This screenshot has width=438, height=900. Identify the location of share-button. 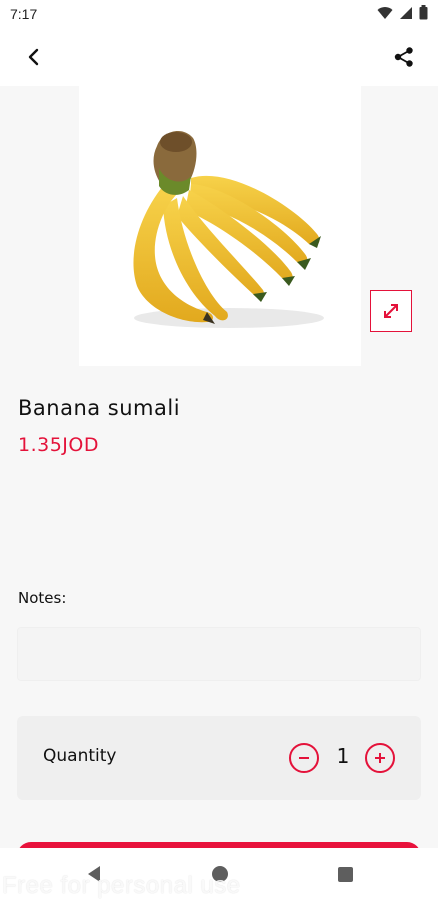
(404, 57).